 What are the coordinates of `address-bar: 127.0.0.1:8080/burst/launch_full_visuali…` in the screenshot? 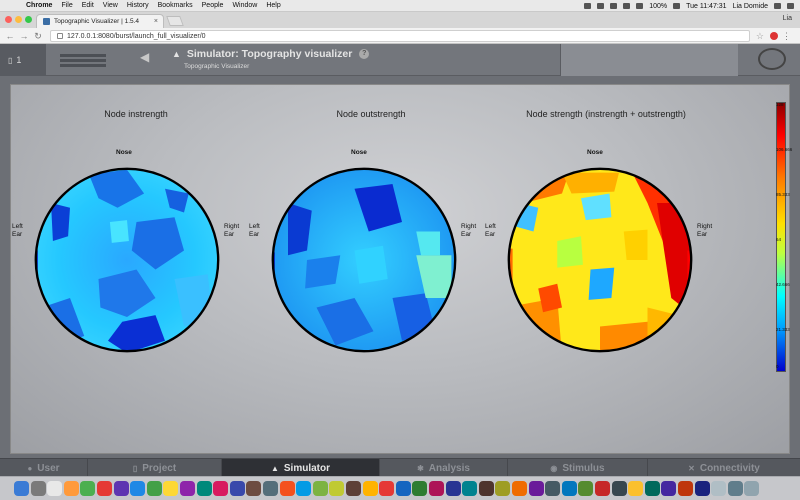 It's located at (400, 36).